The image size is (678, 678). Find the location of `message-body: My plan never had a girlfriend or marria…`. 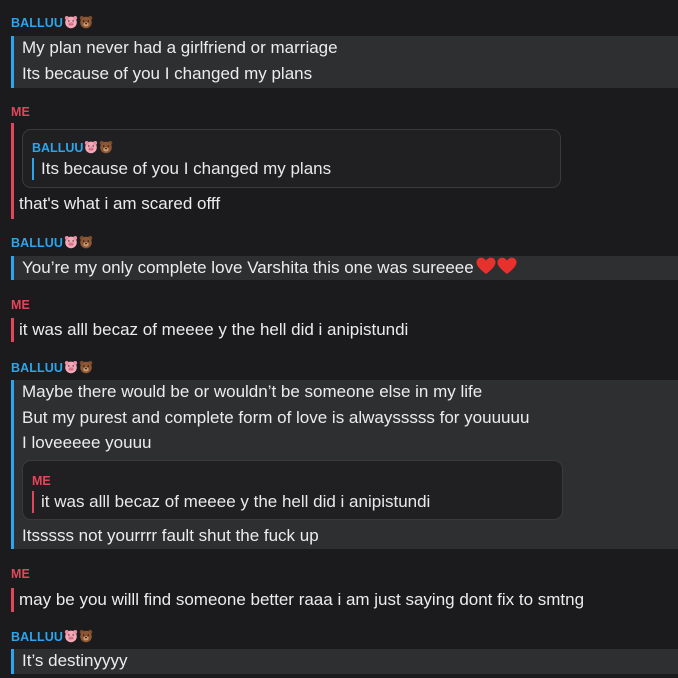

message-body: My plan never had a girlfriend or marria… is located at coordinates (344, 62).